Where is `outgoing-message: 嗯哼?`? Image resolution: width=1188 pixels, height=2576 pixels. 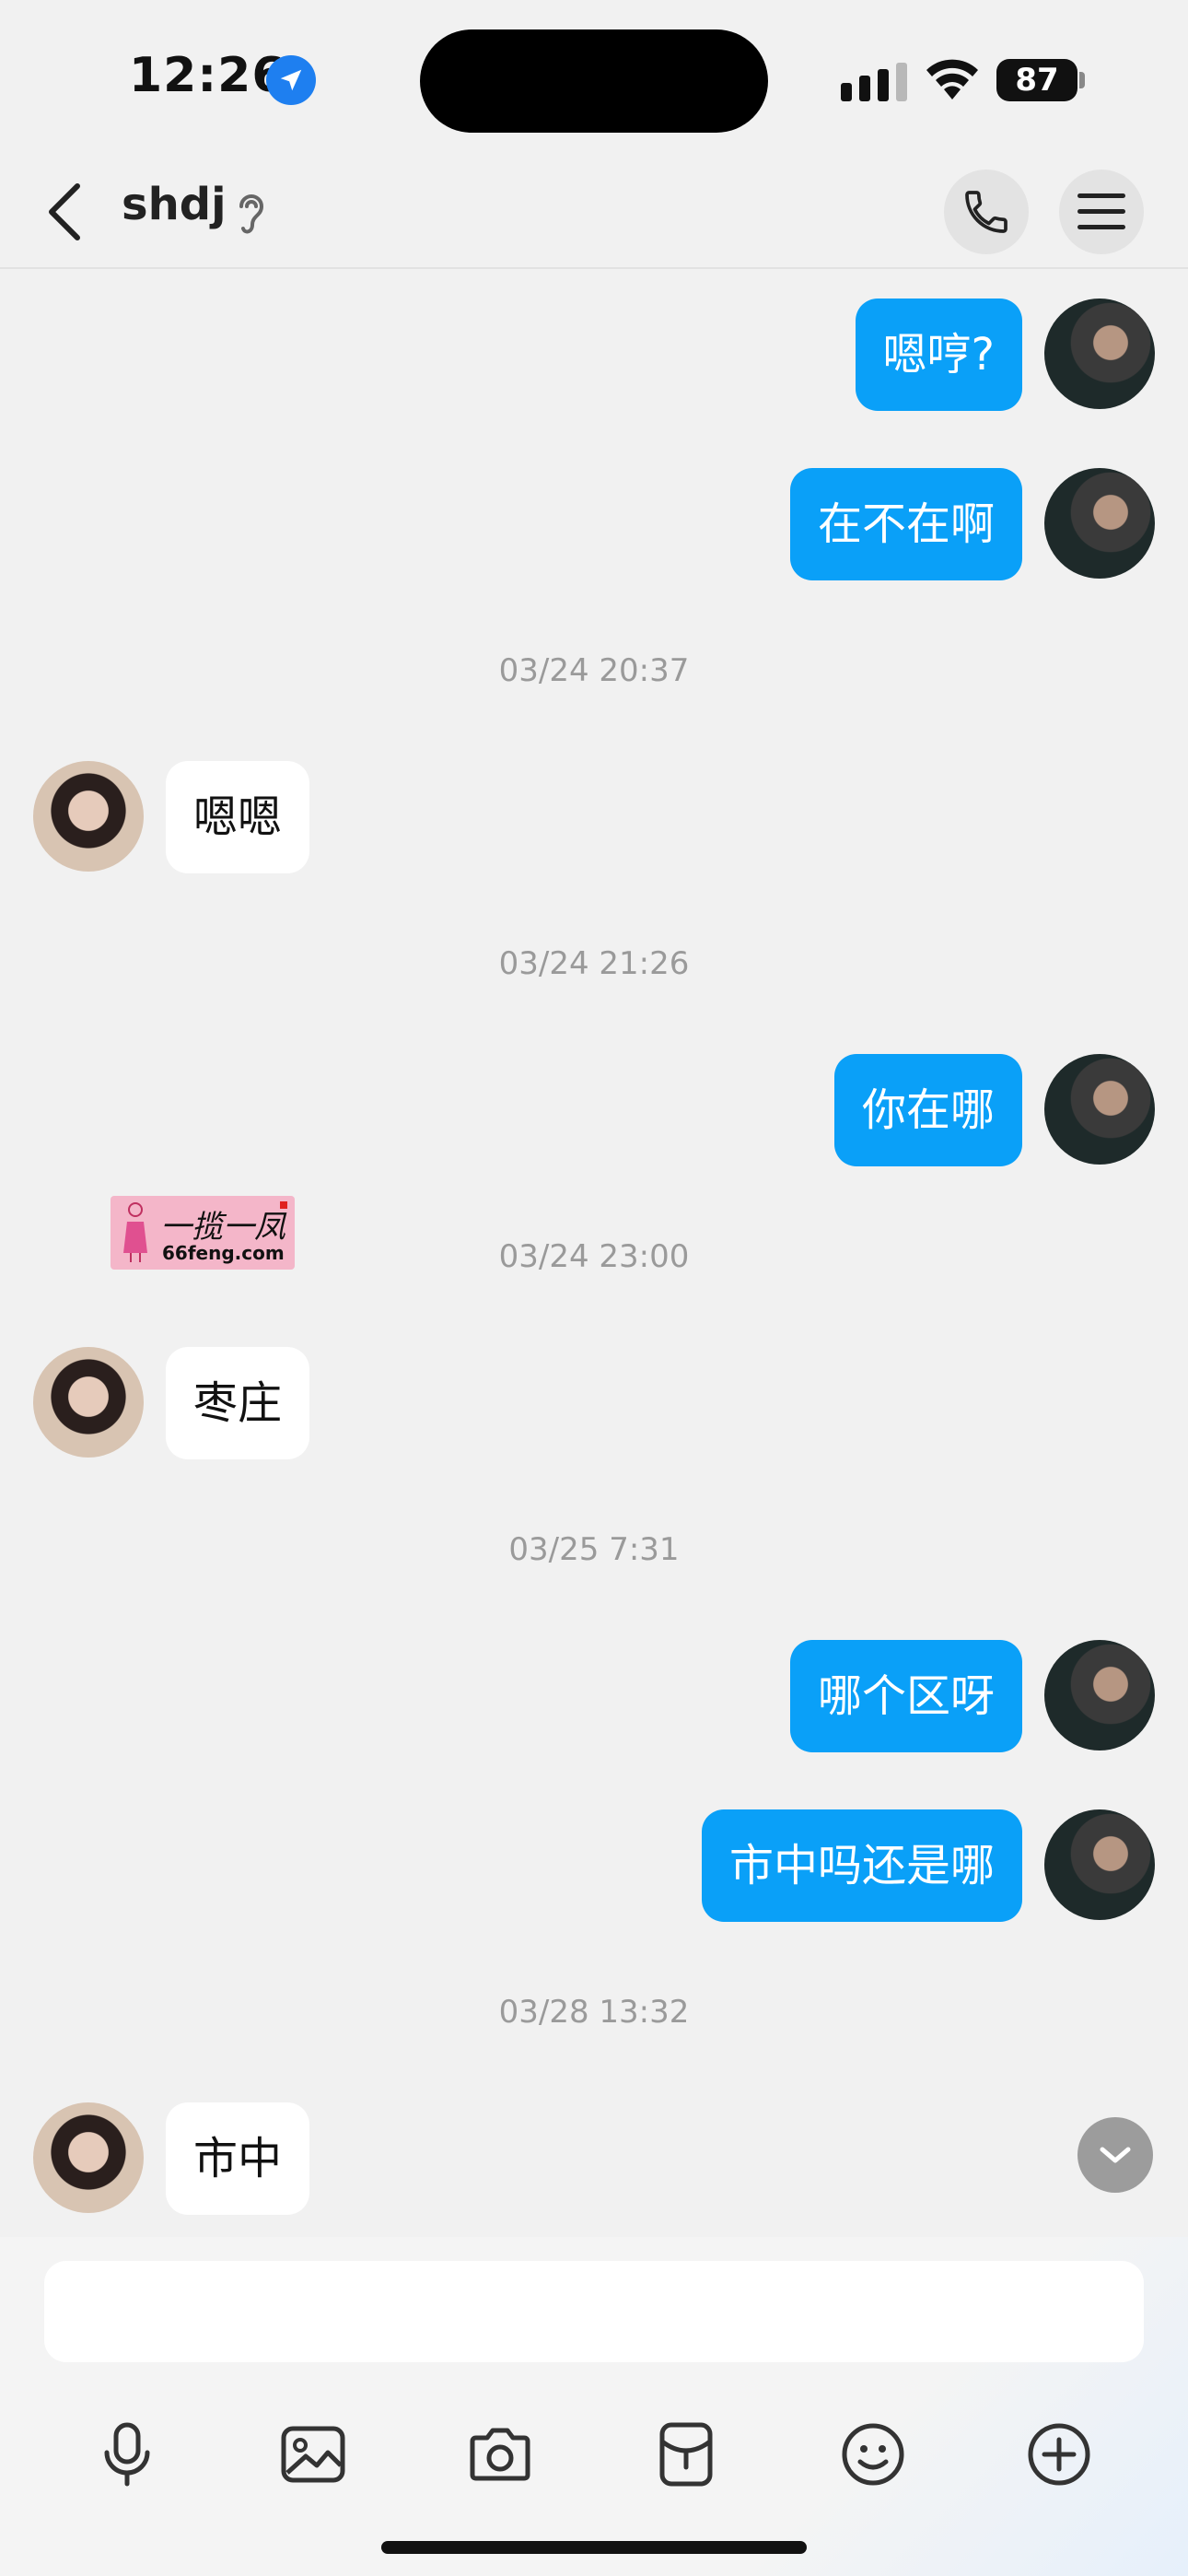
outgoing-message: 嗯哼? is located at coordinates (938, 355).